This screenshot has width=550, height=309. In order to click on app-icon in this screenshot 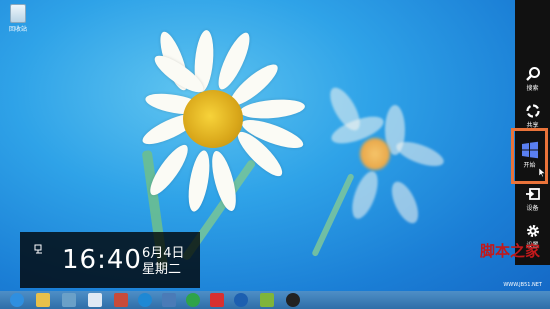, I will do `click(121, 300)`.